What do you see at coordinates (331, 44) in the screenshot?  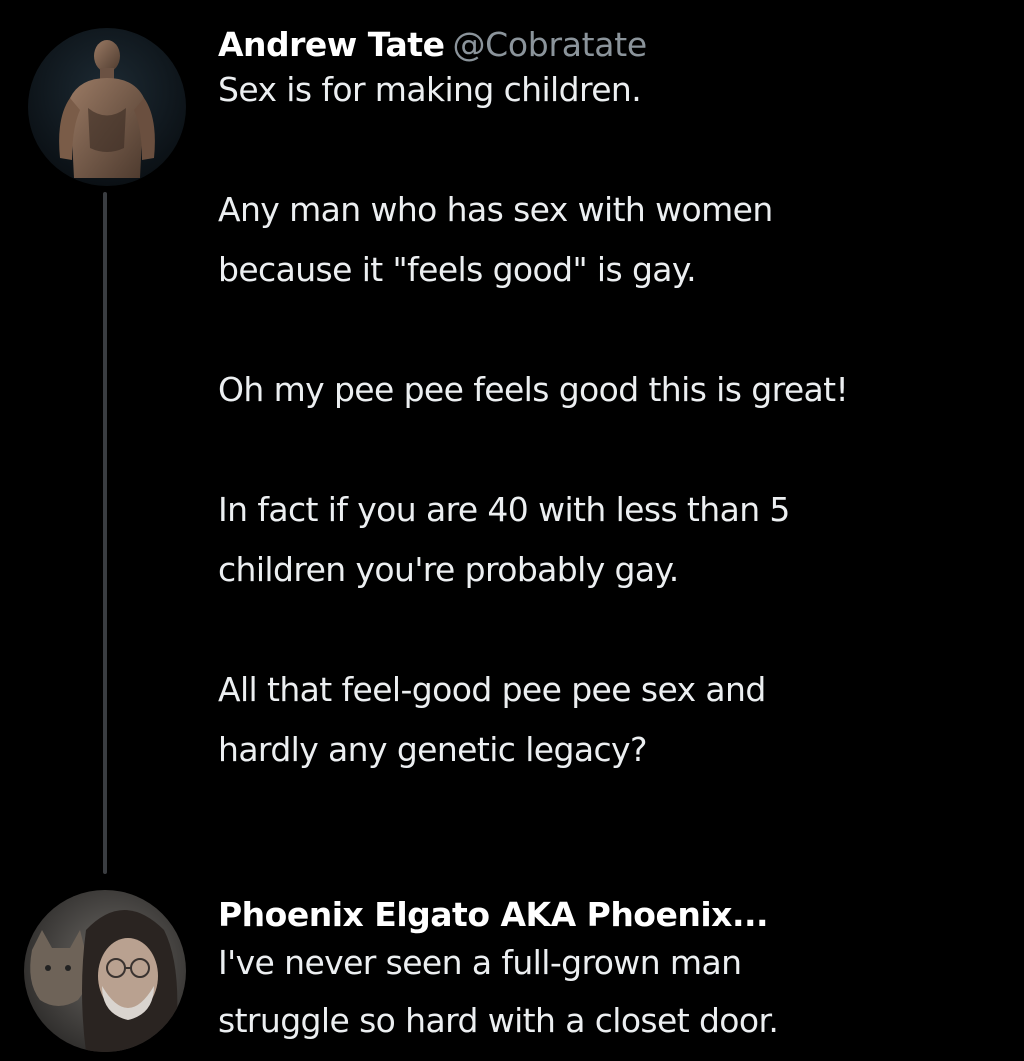 I see `author-display-name: Andrew Tate` at bounding box center [331, 44].